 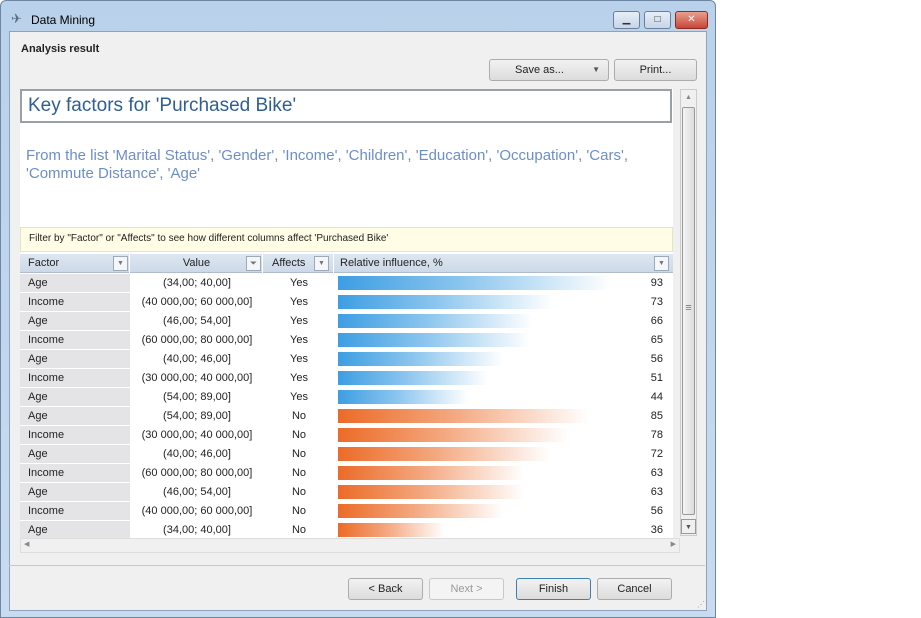 I want to click on column-value: Value ⏷, so click(x=197, y=263).